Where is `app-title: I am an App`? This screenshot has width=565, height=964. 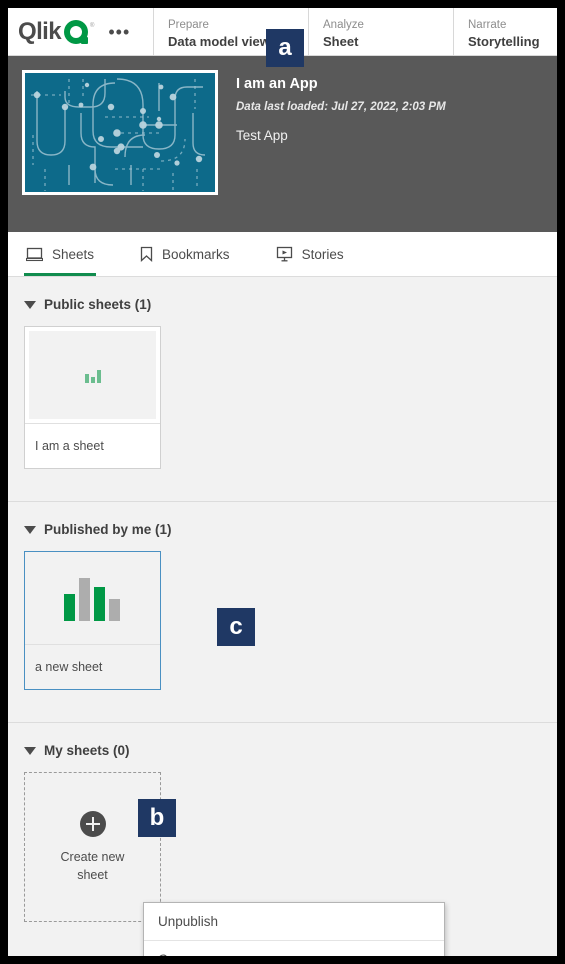 app-title: I am an App is located at coordinates (277, 84).